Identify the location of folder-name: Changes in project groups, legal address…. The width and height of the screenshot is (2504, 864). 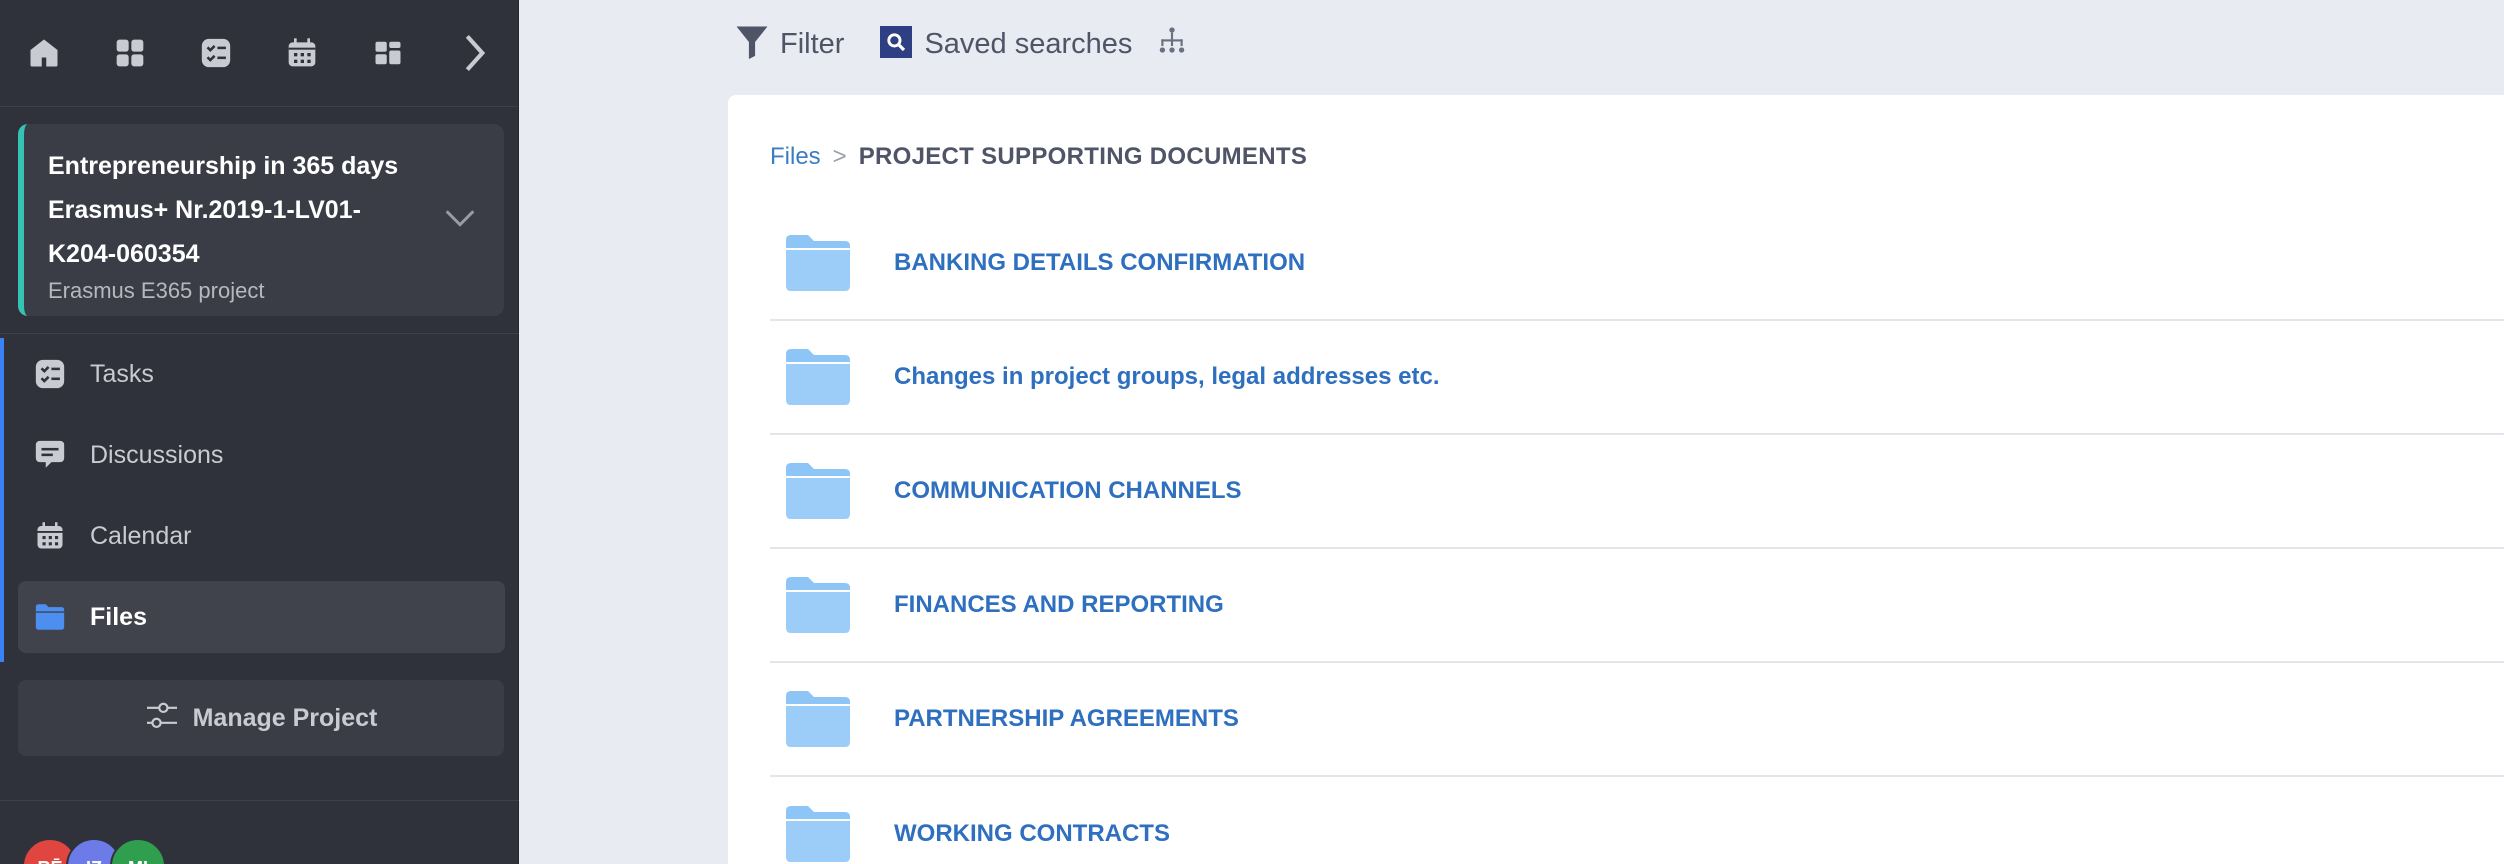
(1167, 377).